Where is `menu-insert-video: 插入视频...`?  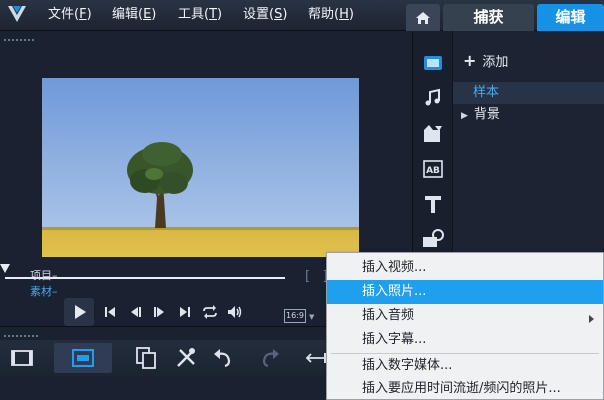
menu-insert-video: 插入视频... is located at coordinates (465, 268).